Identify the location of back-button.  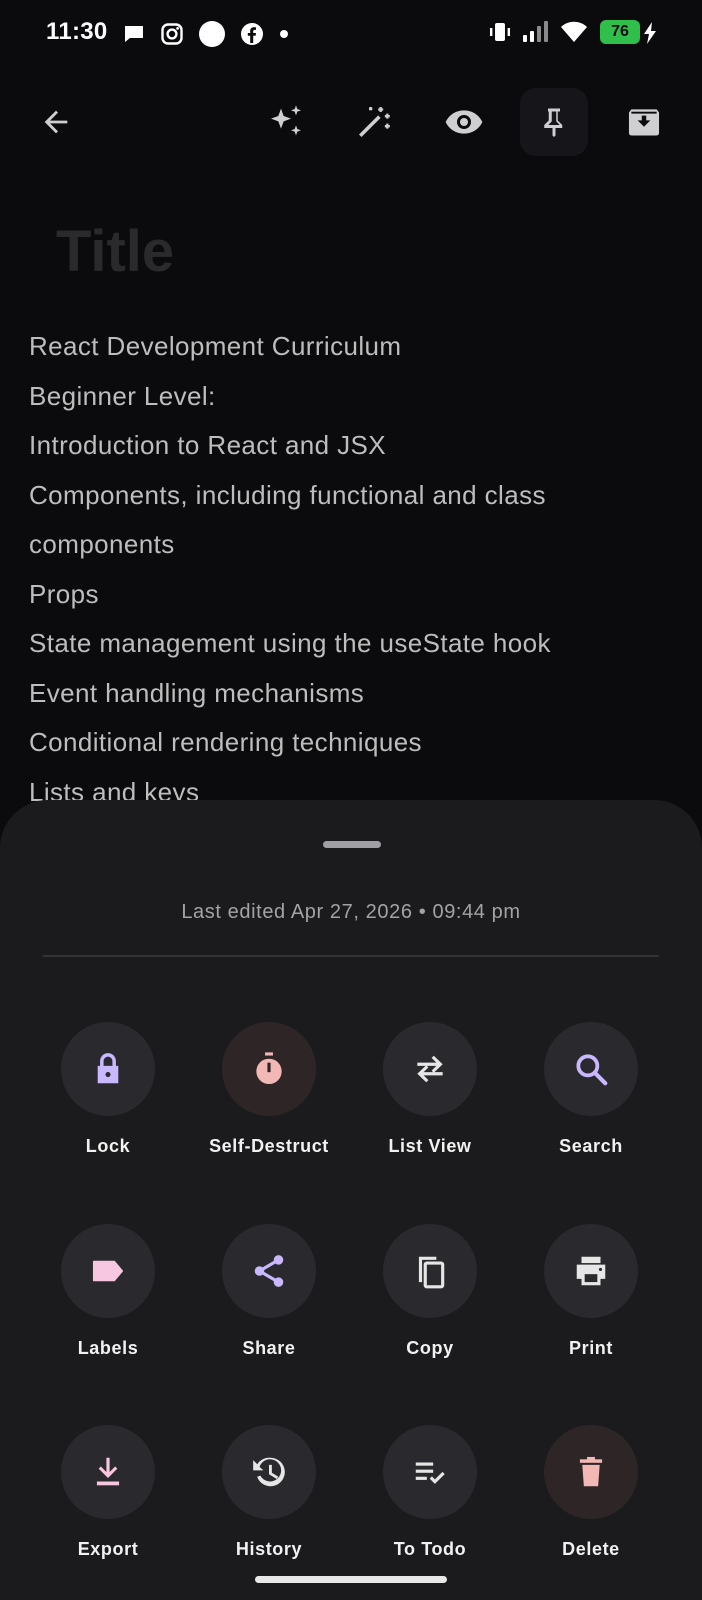
(56, 122).